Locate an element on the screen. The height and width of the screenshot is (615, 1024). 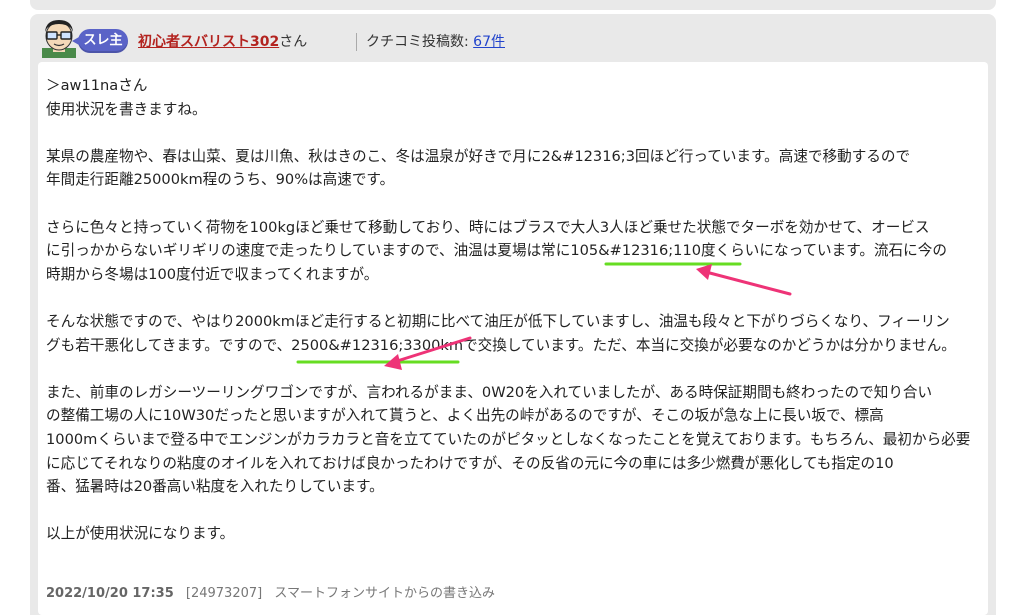
header-divider is located at coordinates (356, 42).